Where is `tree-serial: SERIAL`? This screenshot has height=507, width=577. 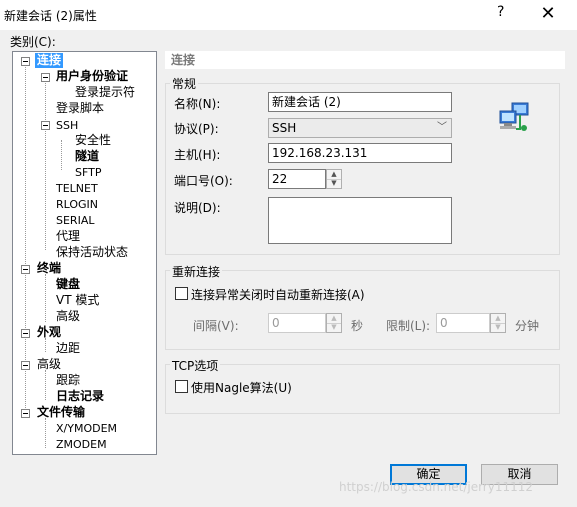 tree-serial: SERIAL is located at coordinates (75, 220).